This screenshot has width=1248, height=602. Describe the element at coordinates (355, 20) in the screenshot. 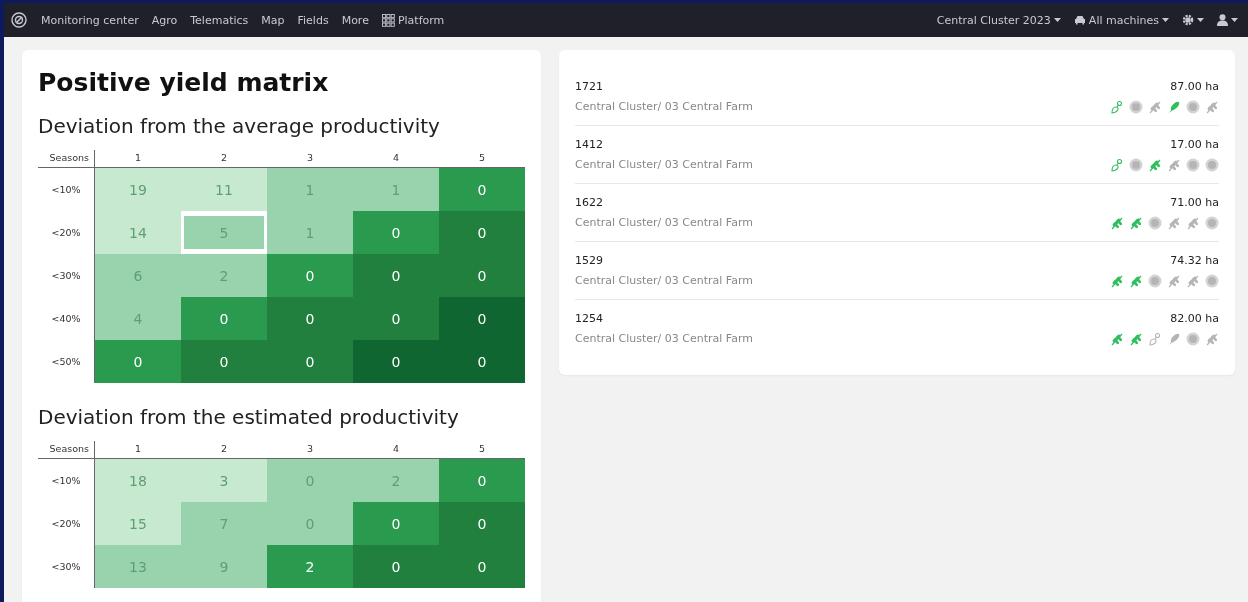

I see `nav-link: More` at that location.